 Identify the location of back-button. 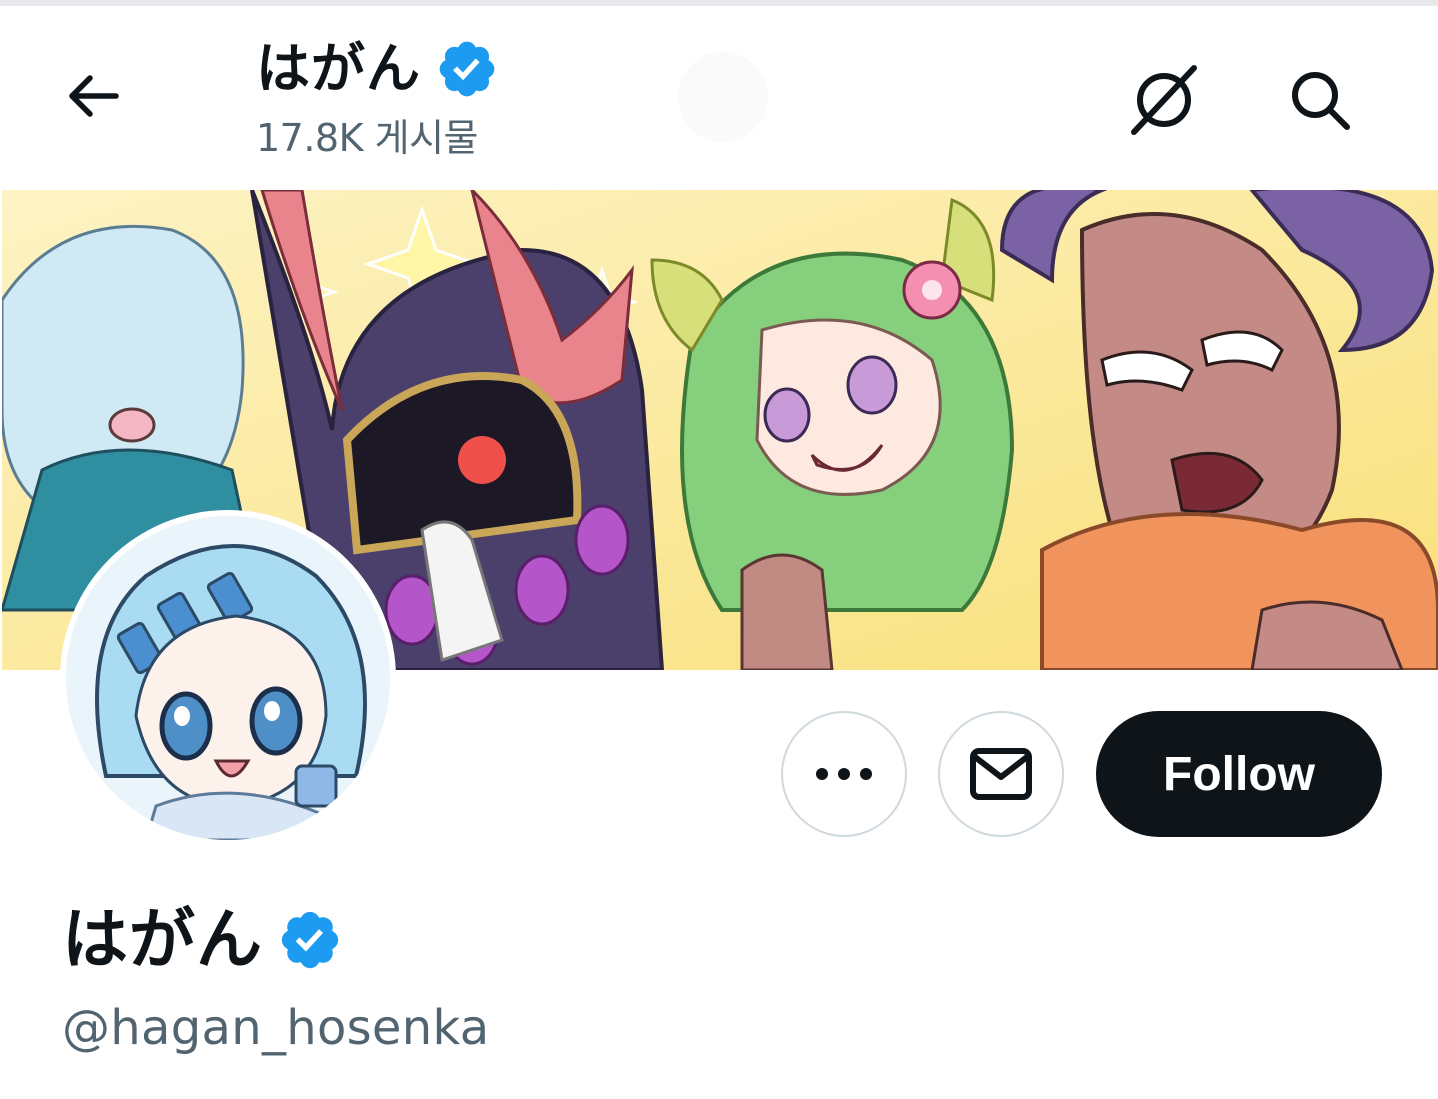
(92, 96).